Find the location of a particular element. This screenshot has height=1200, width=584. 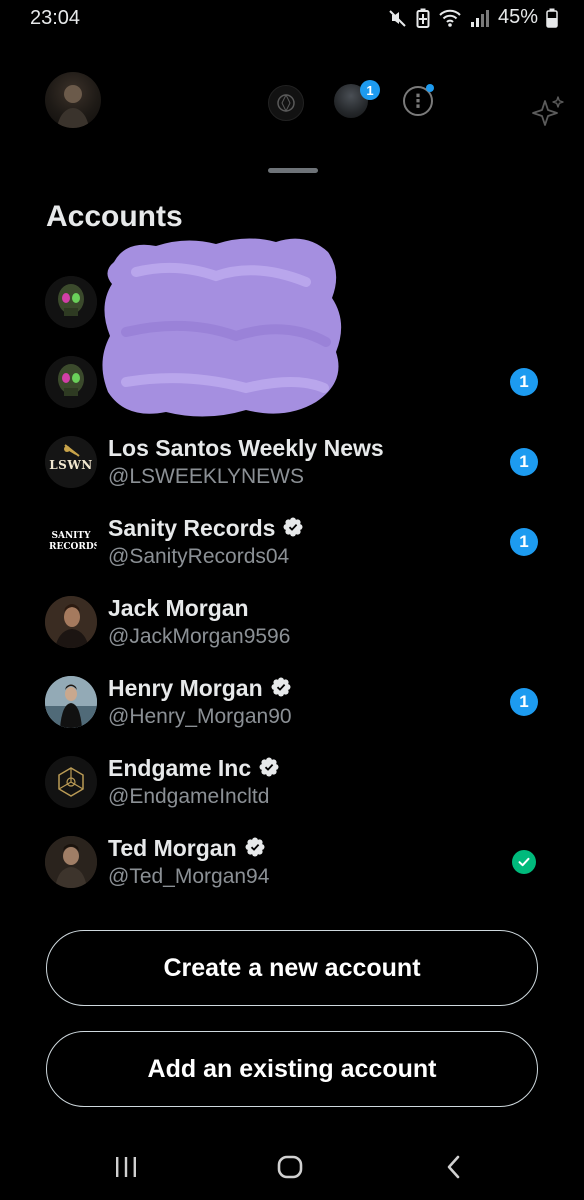

recent-apps-icon is located at coordinates (126, 1167).